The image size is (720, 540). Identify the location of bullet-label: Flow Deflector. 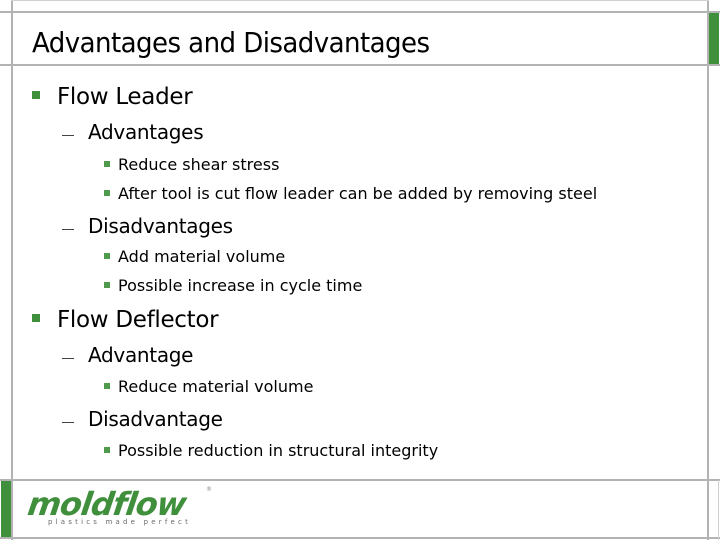
(138, 320).